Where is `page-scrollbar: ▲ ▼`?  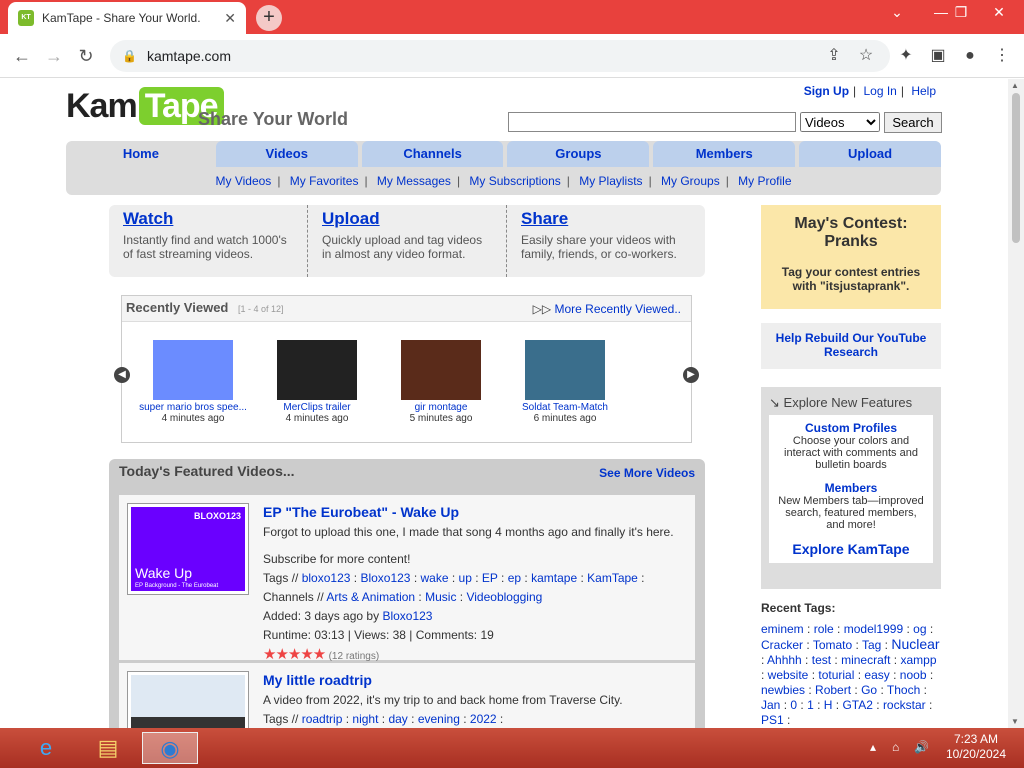
page-scrollbar: ▲ ▼ is located at coordinates (1016, 403).